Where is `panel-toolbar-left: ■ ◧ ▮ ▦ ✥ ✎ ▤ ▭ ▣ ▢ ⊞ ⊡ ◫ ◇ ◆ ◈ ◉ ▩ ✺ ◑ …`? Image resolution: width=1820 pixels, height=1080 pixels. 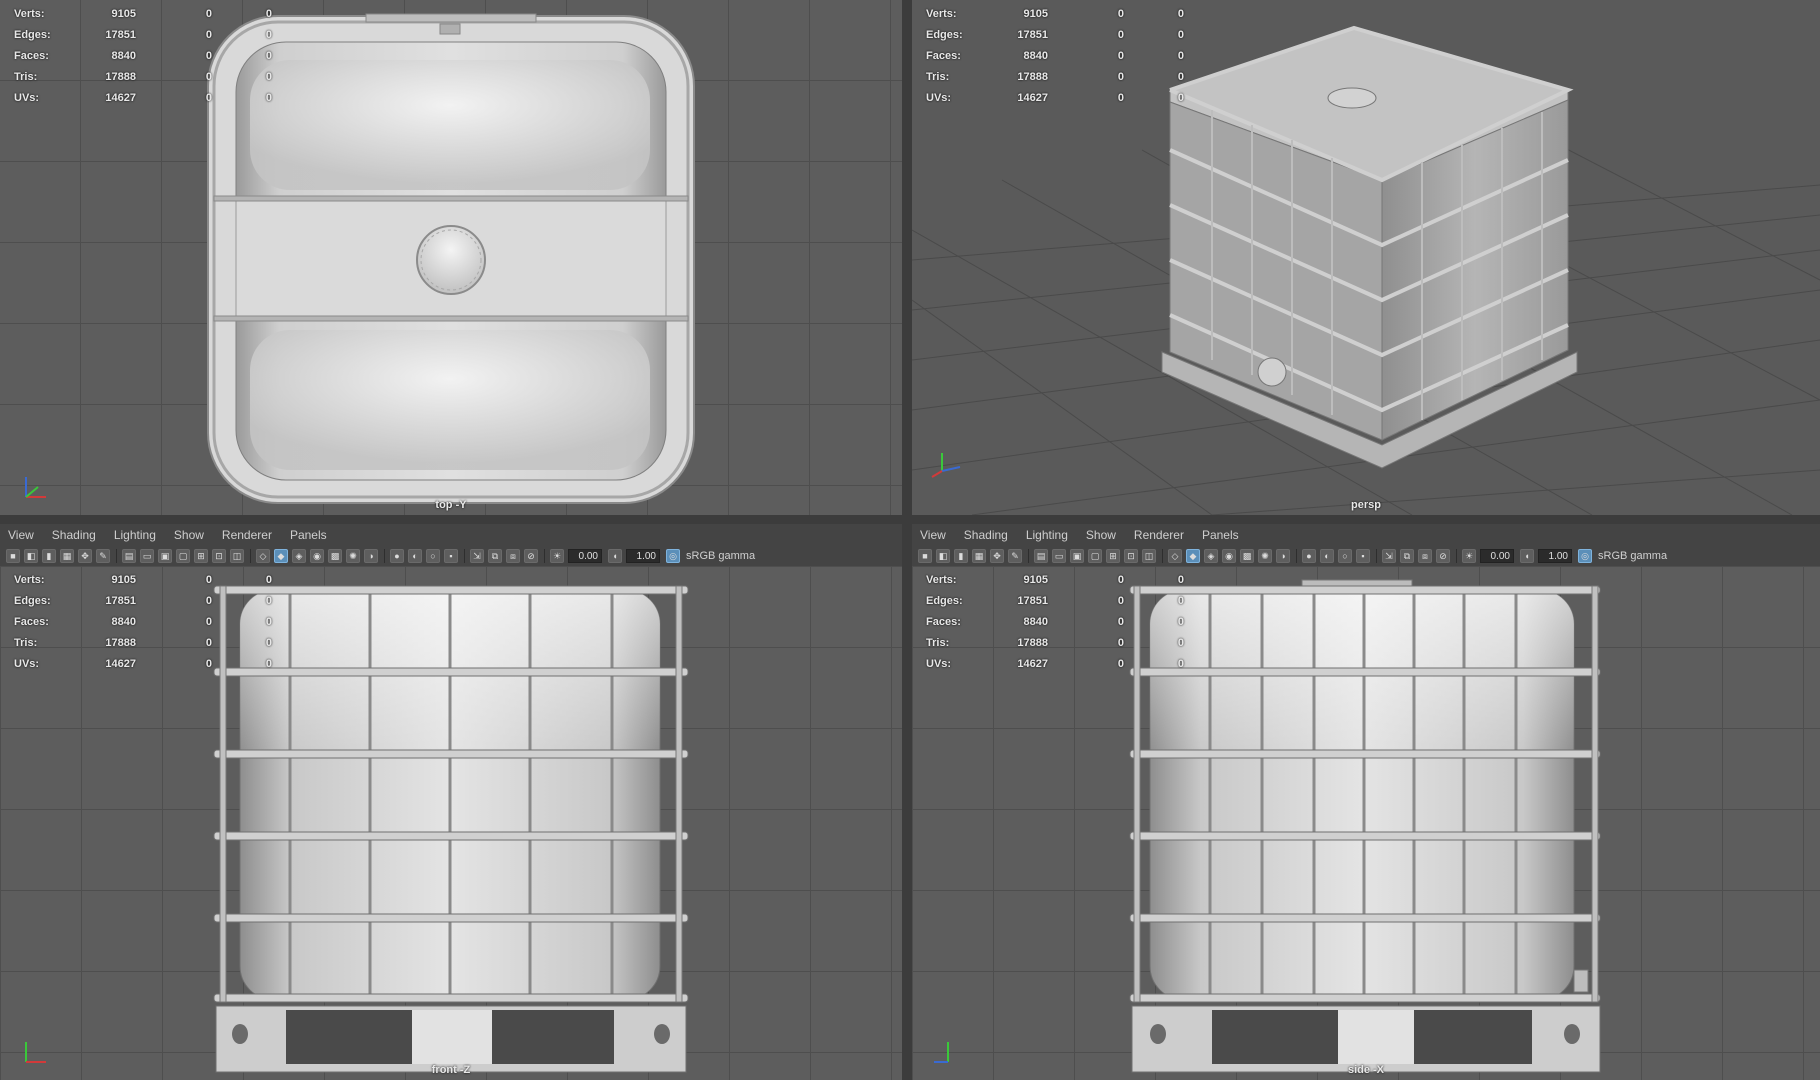 panel-toolbar-left: ■ ◧ ▮ ▦ ✥ ✎ ▤ ▭ ▣ ▢ ⊞ ⊡ ◫ ◇ ◆ ◈ ◉ ▩ ✺ ◑ … is located at coordinates (451, 556).